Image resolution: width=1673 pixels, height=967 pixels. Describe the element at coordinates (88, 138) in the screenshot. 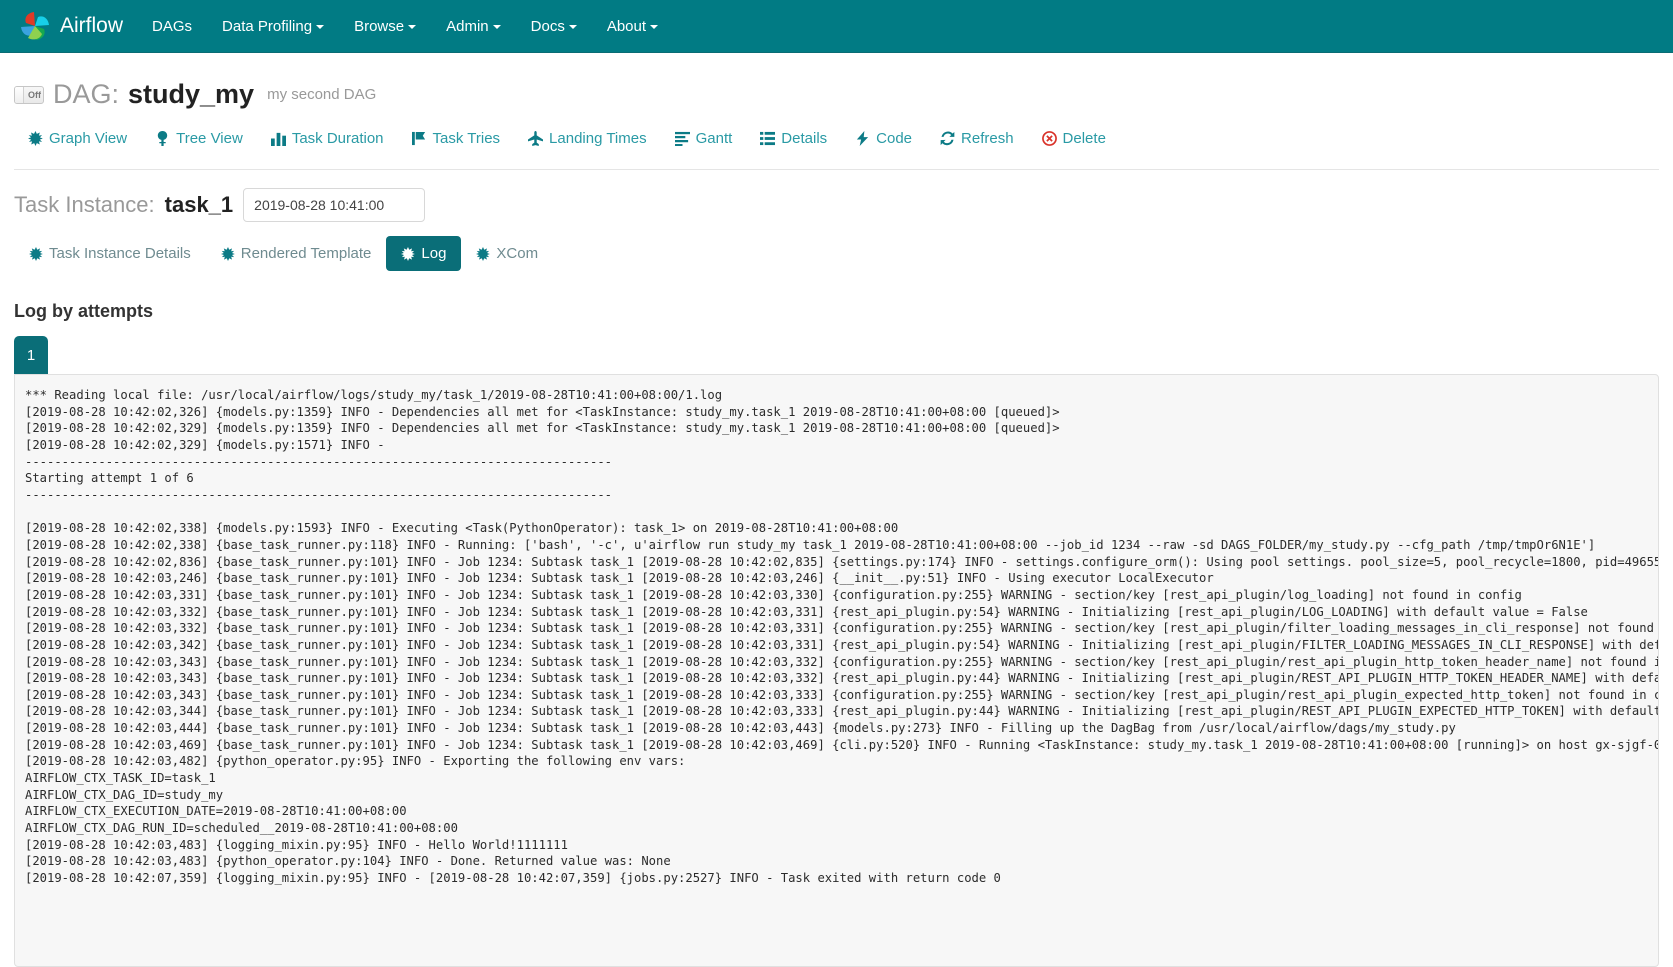

I see `tab-label: Graph View` at that location.